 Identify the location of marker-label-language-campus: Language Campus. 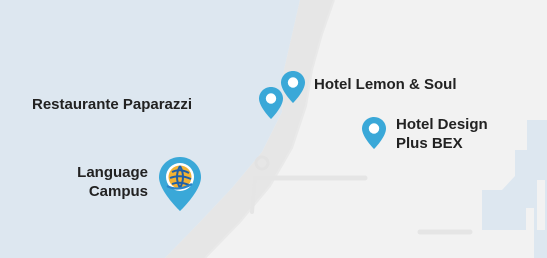
(98, 182).